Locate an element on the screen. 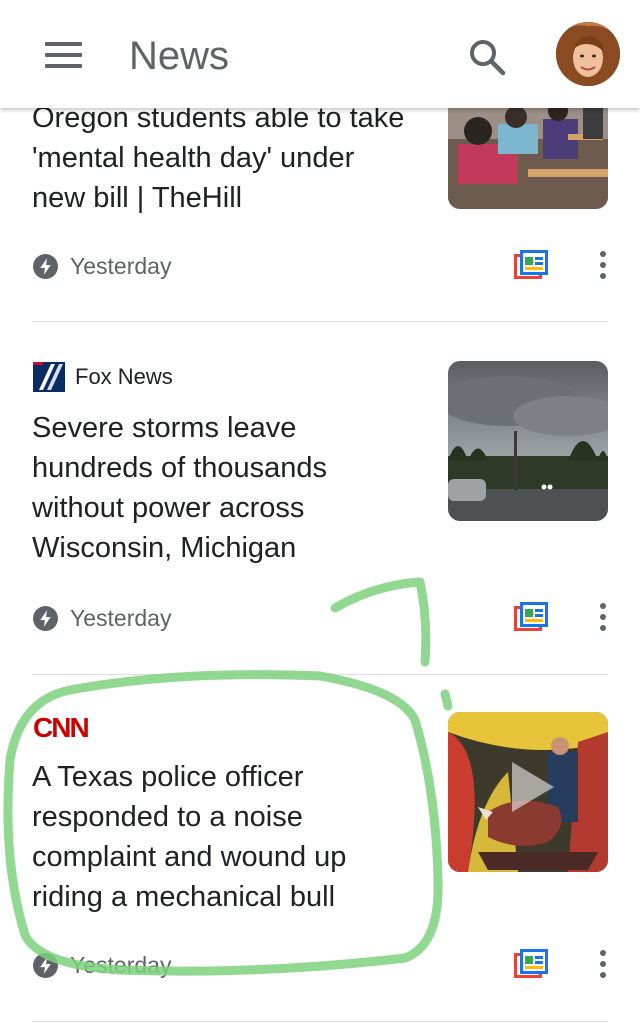 The image size is (640, 1031). source-name: Fox News is located at coordinates (124, 376).